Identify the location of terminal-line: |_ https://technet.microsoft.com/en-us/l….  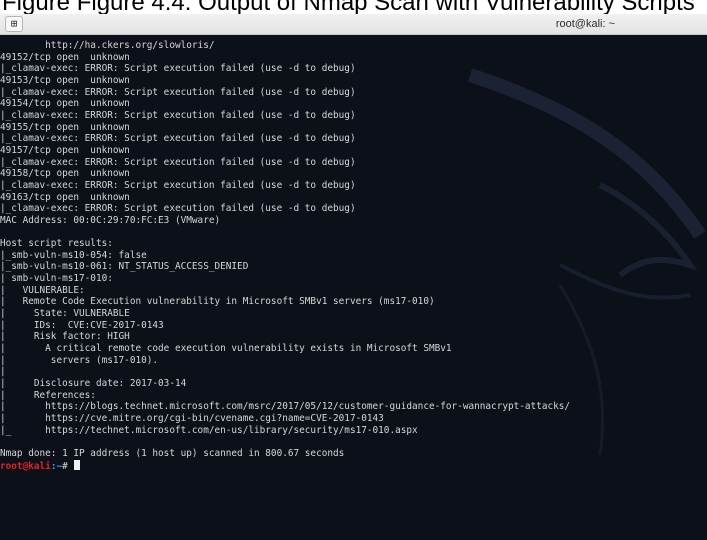
(209, 430).